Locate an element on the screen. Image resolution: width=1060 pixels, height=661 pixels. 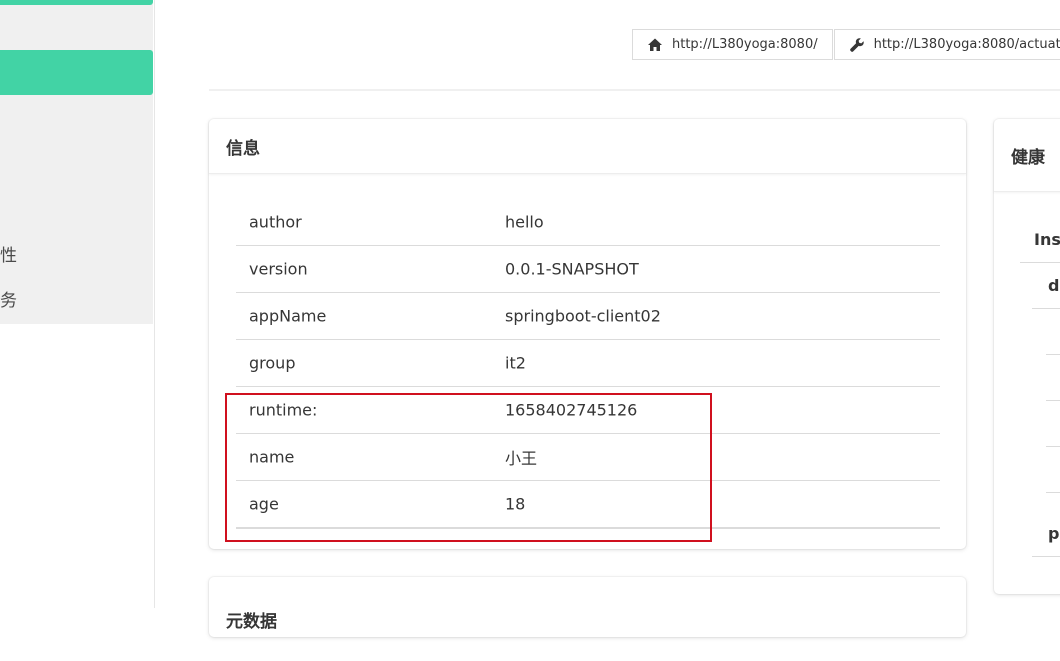
actuator-url-button: http://L380yoga:8080/actuator is located at coordinates (946, 44).